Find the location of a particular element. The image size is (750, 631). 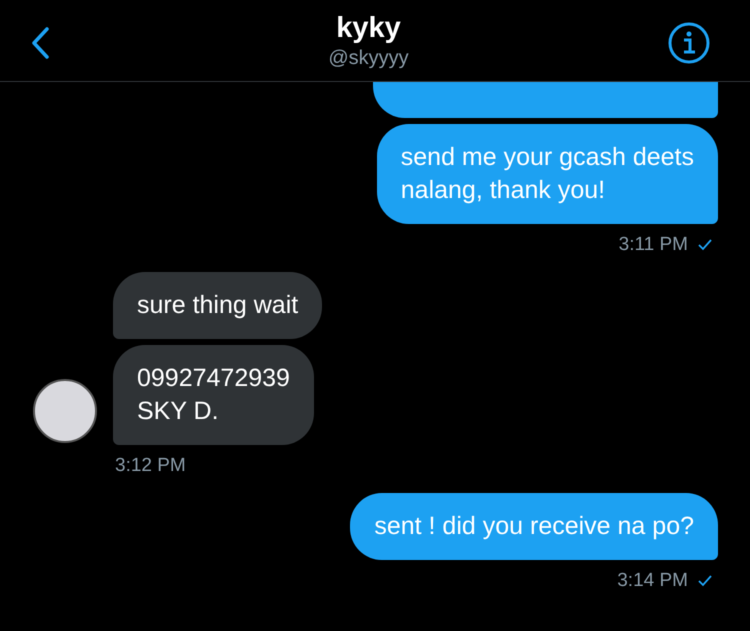

info-icon is located at coordinates (689, 43).